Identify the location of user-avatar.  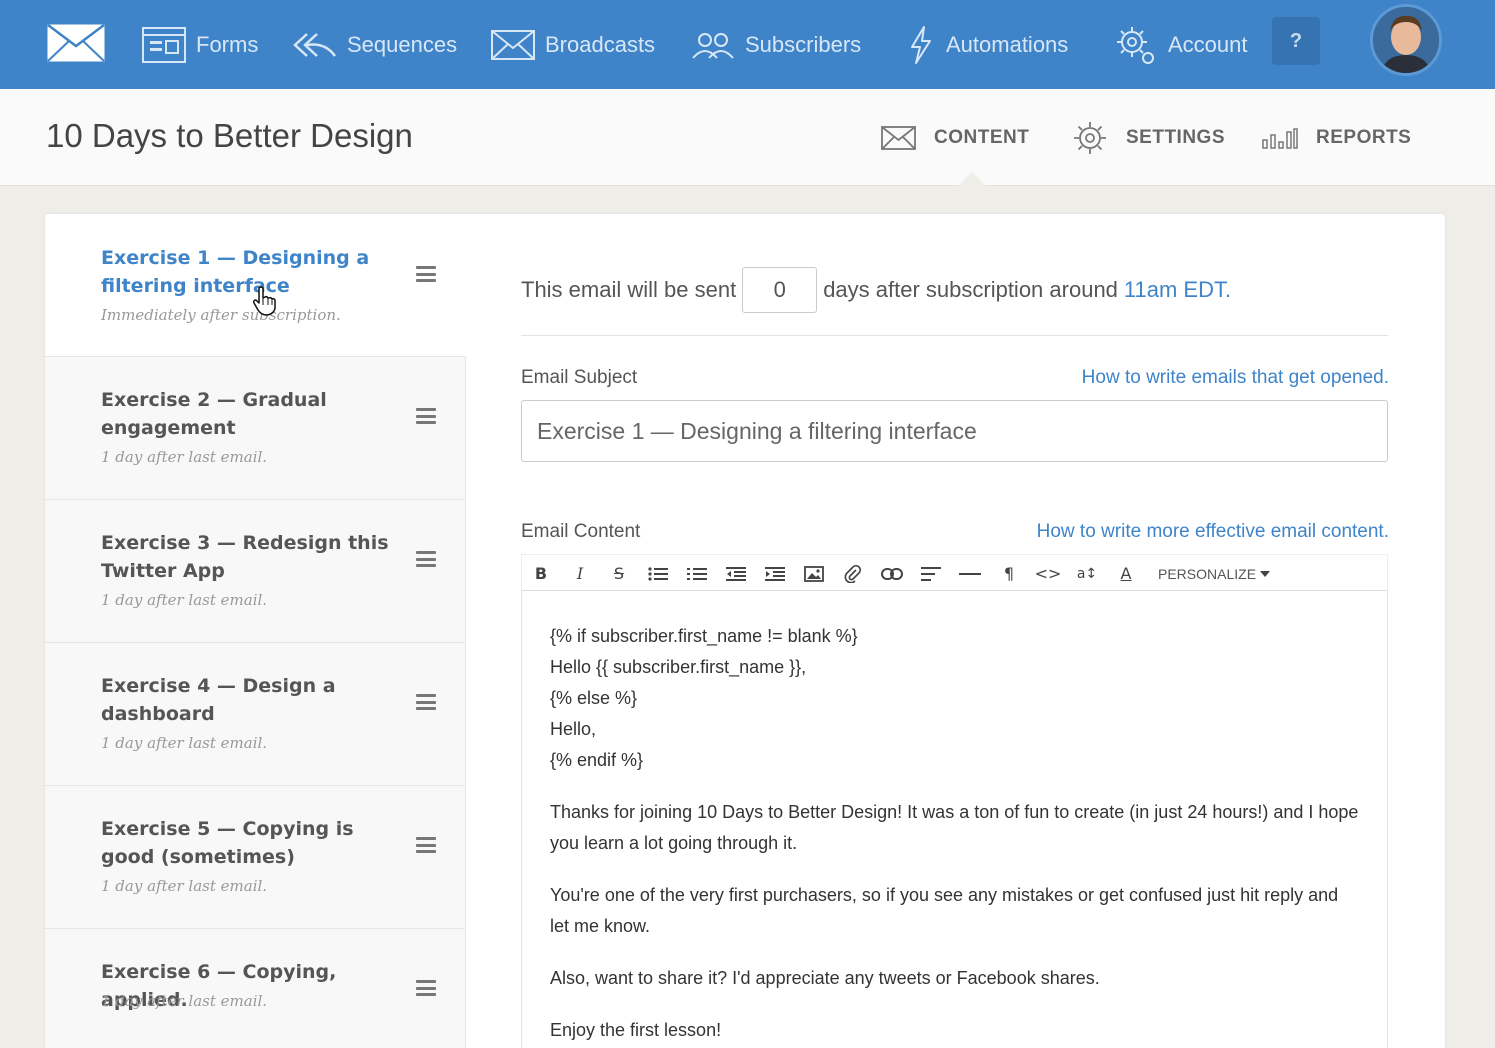
(1406, 40).